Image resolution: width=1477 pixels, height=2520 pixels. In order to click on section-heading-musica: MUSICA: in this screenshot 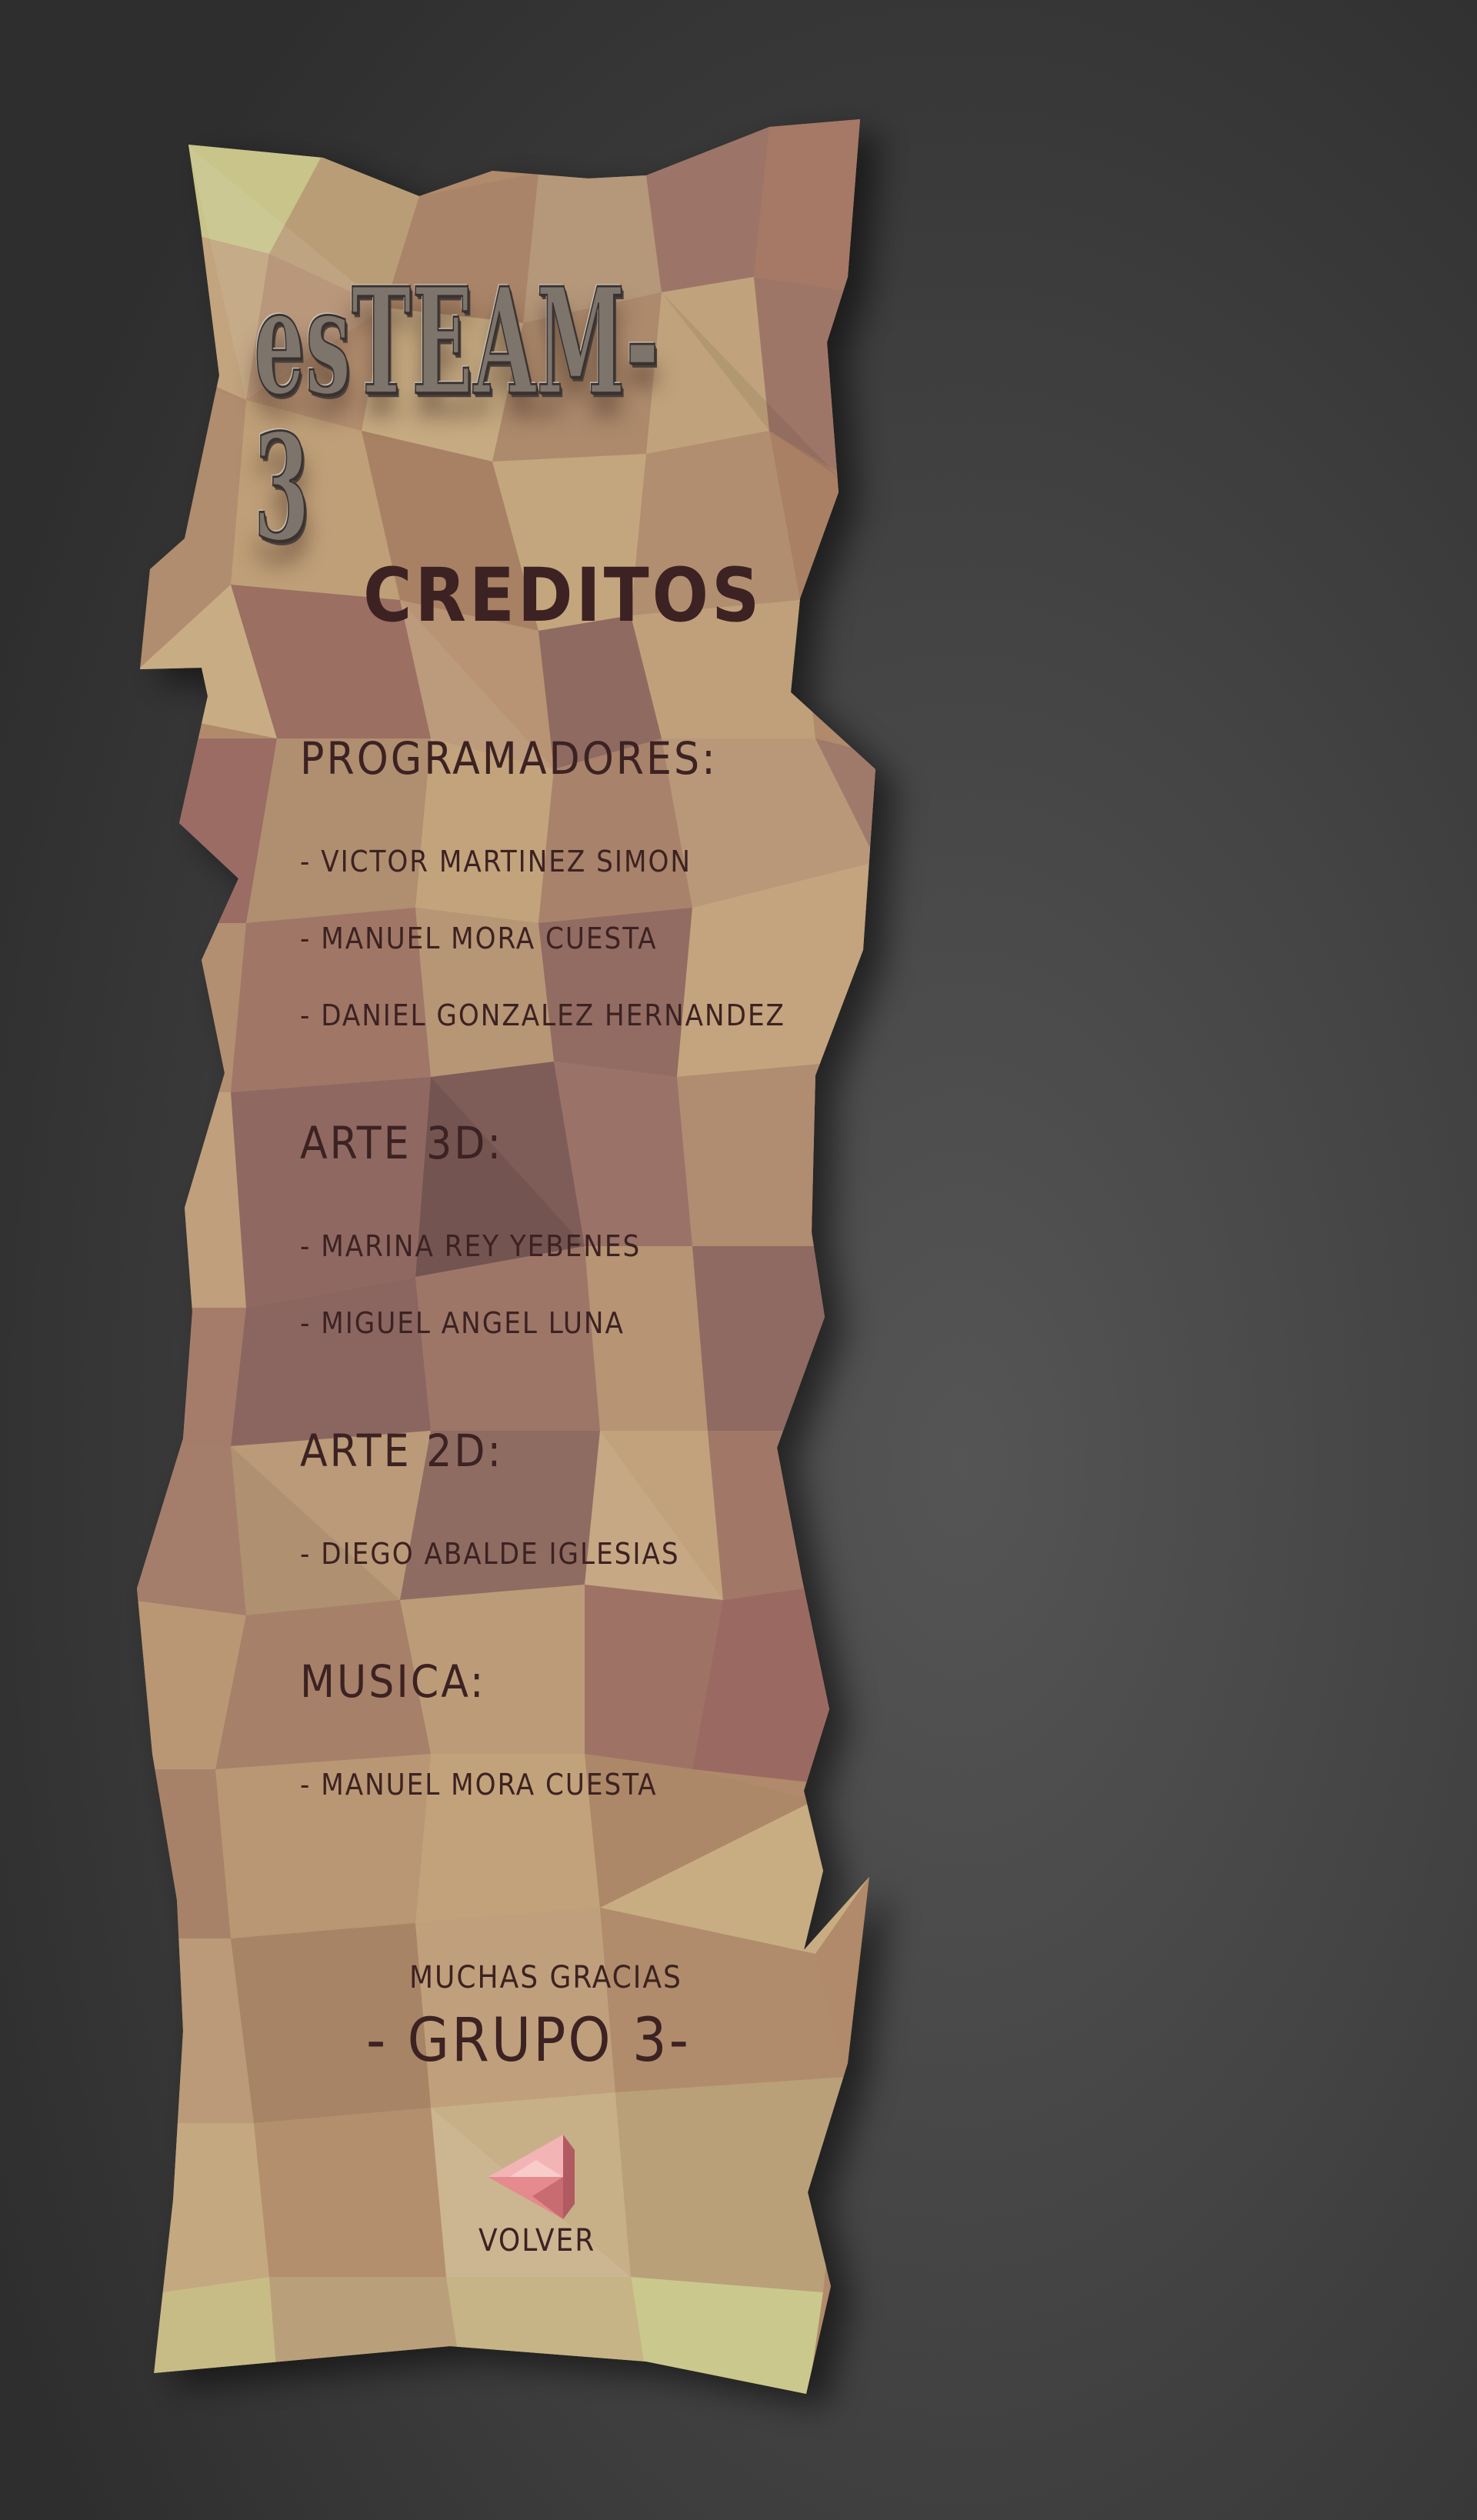, I will do `click(393, 1682)`.